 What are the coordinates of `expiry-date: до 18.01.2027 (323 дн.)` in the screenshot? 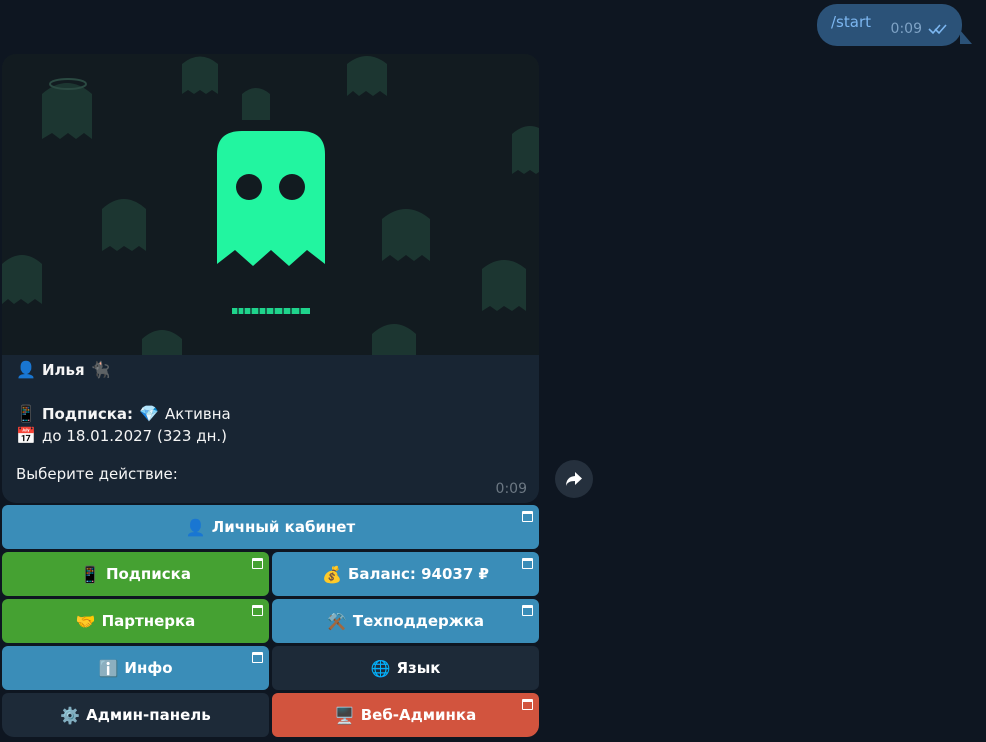 It's located at (135, 436).